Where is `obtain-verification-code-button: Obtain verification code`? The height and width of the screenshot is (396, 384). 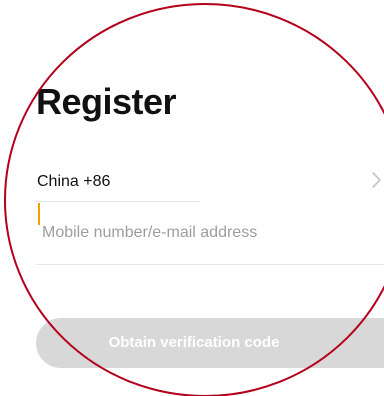
obtain-verification-code-button: Obtain verification code is located at coordinates (210, 343).